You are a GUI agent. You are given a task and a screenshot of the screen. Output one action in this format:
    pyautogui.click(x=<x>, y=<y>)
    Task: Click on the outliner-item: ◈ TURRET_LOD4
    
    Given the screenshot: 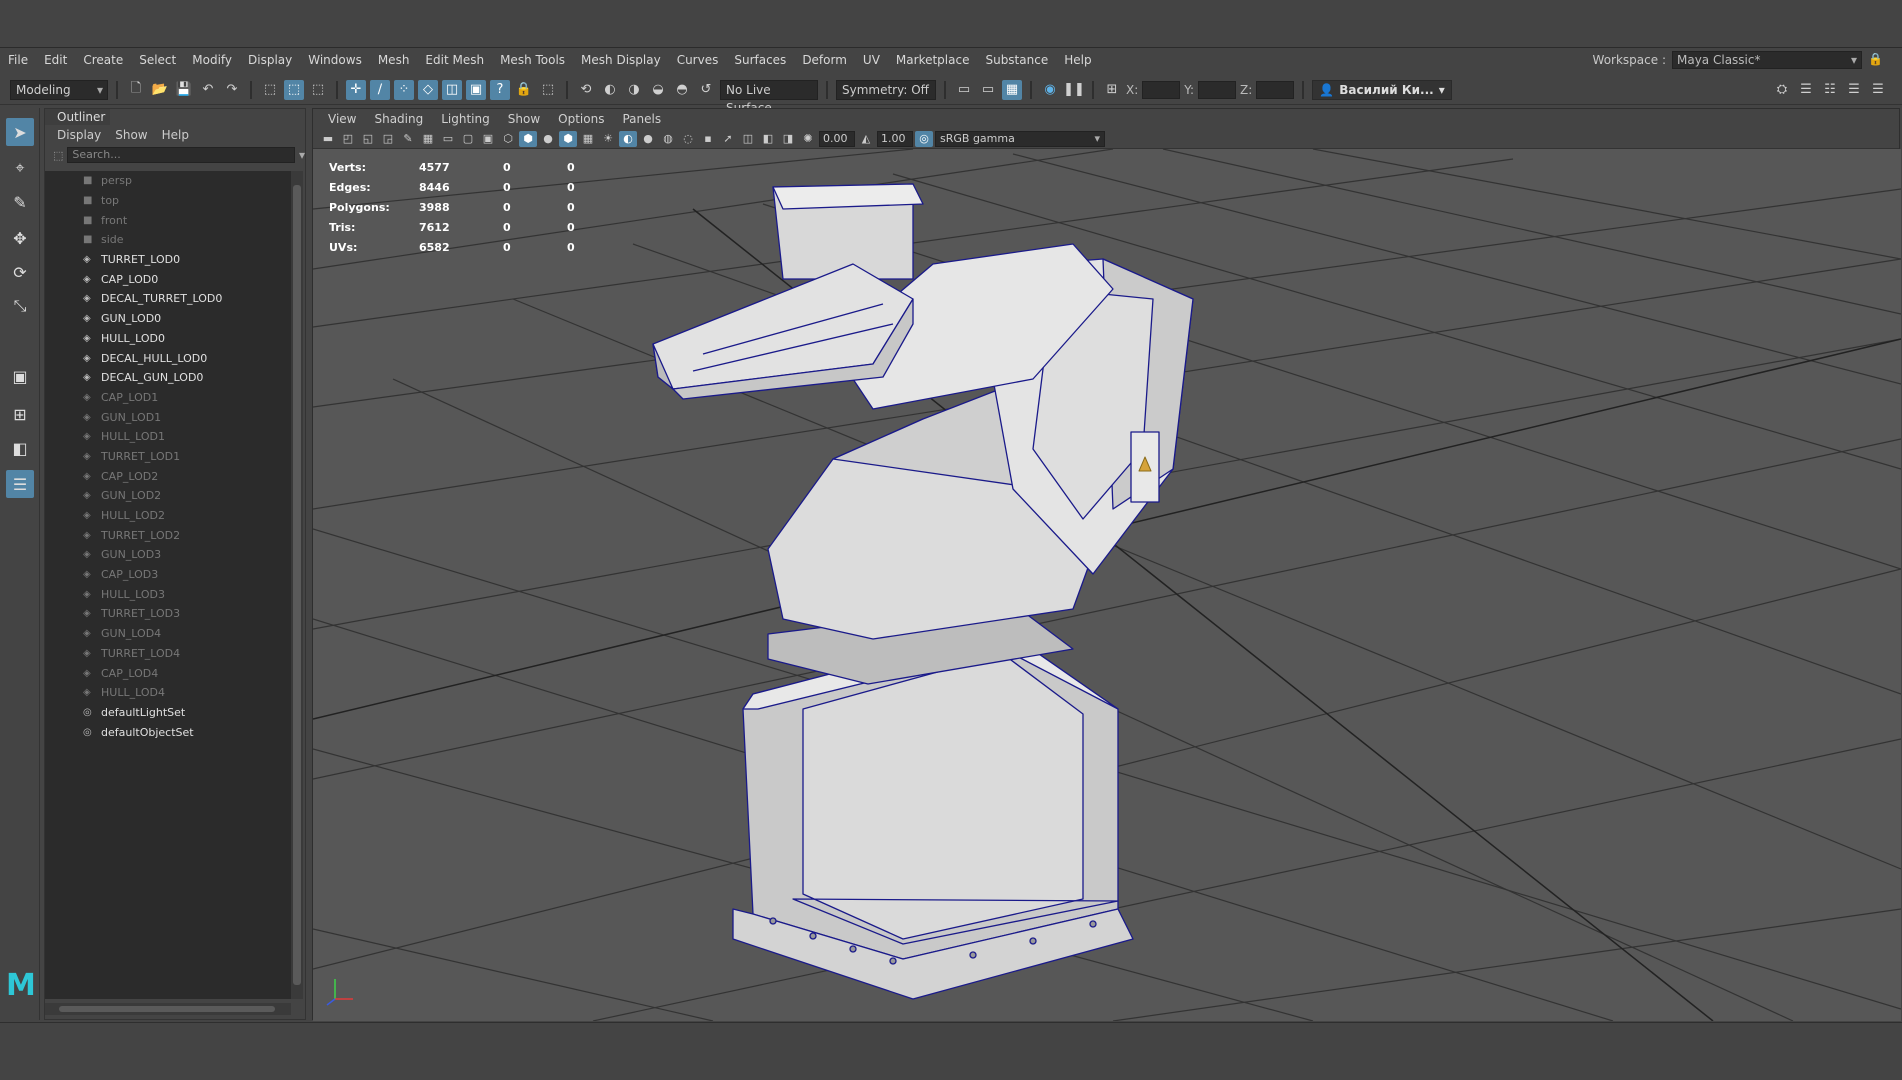 What is the action you would take?
    pyautogui.click(x=168, y=654)
    